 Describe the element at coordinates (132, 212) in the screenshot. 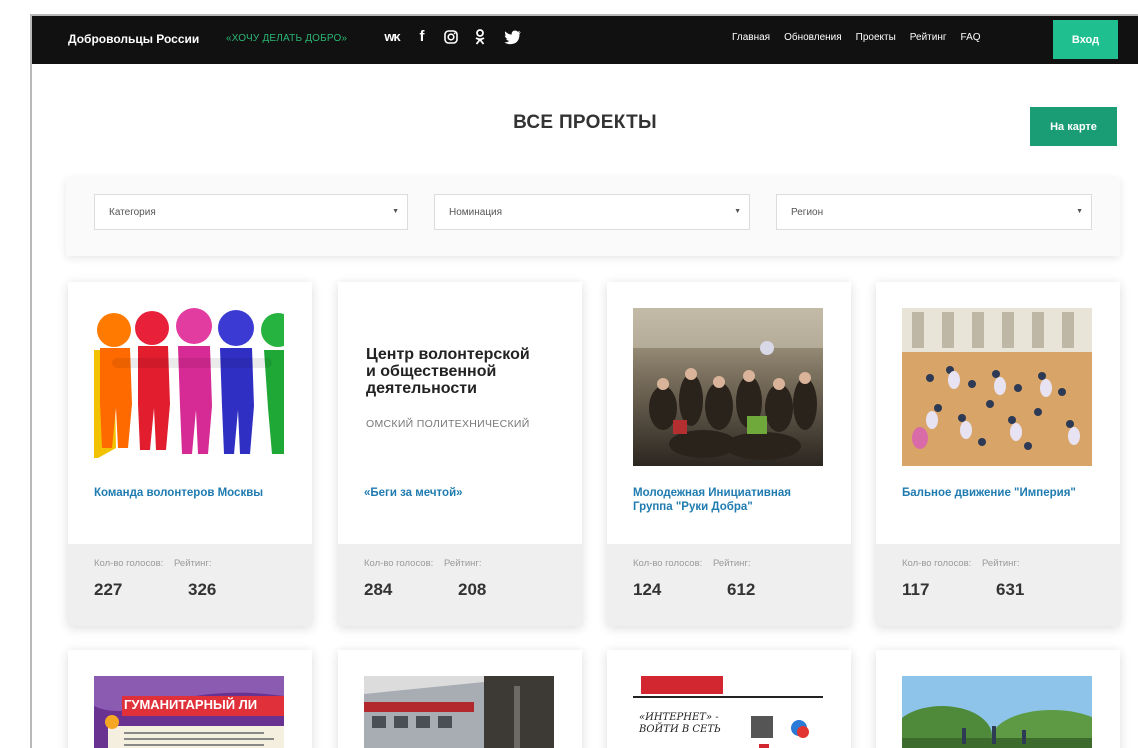

I see `category-select-value: Категория` at that location.